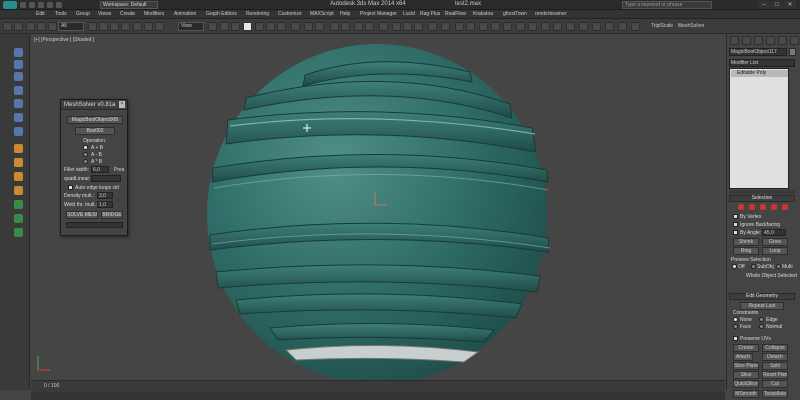  I want to click on quickslice-button: QuickSlice, so click(746, 384).